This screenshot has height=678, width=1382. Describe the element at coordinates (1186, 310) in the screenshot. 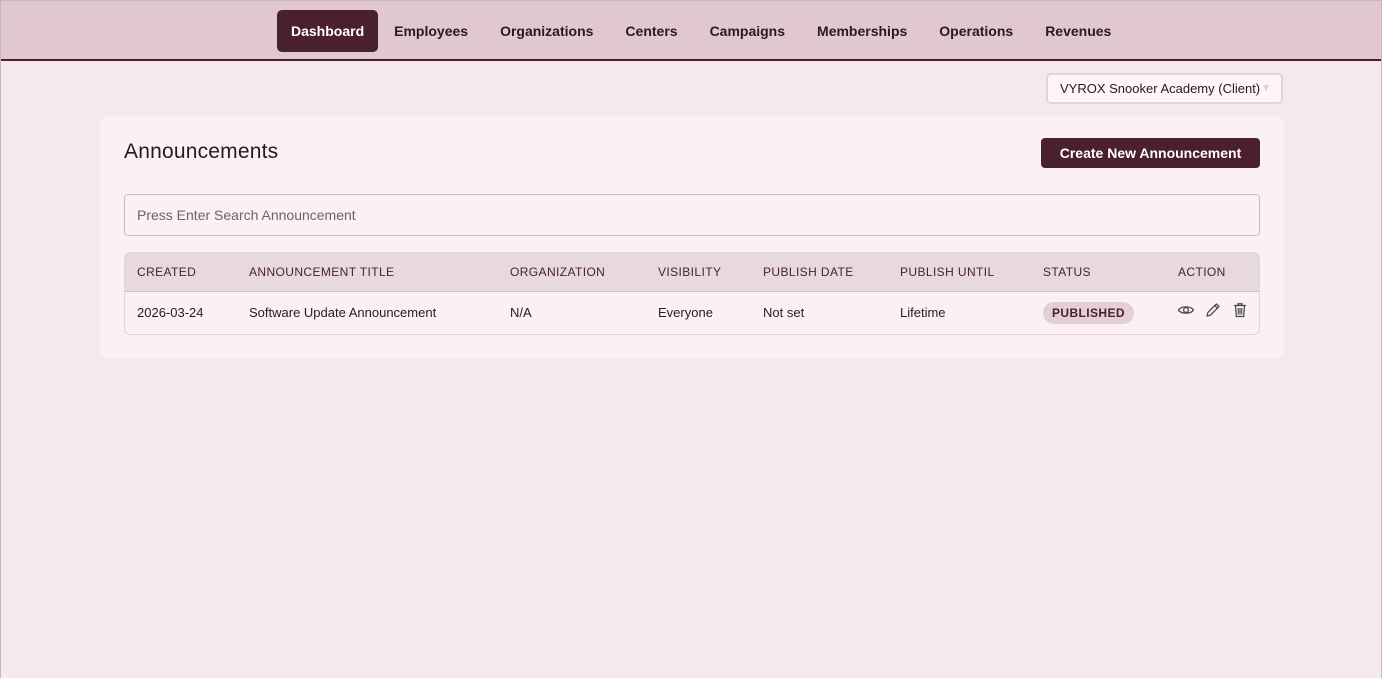

I see `eye-icon` at that location.